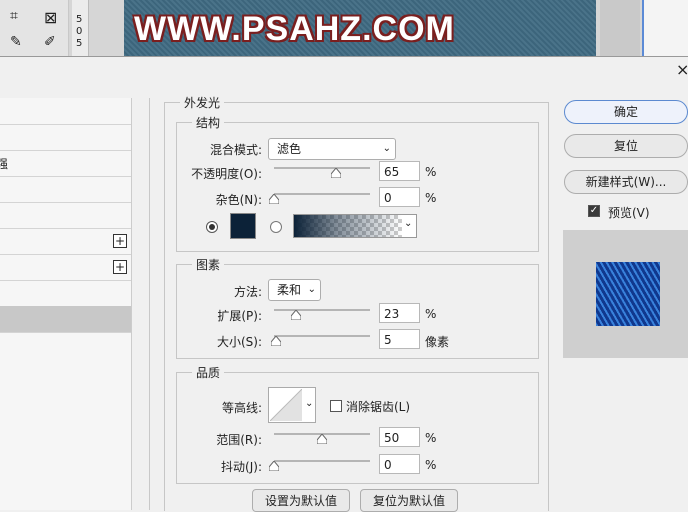 The height and width of the screenshot is (512, 688). What do you see at coordinates (34, 28) in the screenshot?
I see `tools-panel: ⌗ ⊠ ✎ ✐` at bounding box center [34, 28].